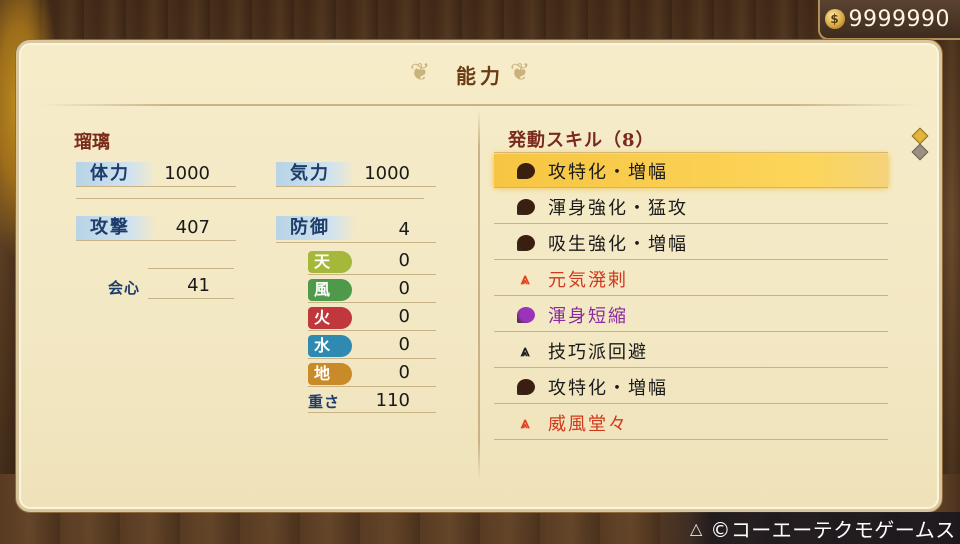  Describe the element at coordinates (899, 19) in the screenshot. I see `currency-amount: 9999990` at that location.